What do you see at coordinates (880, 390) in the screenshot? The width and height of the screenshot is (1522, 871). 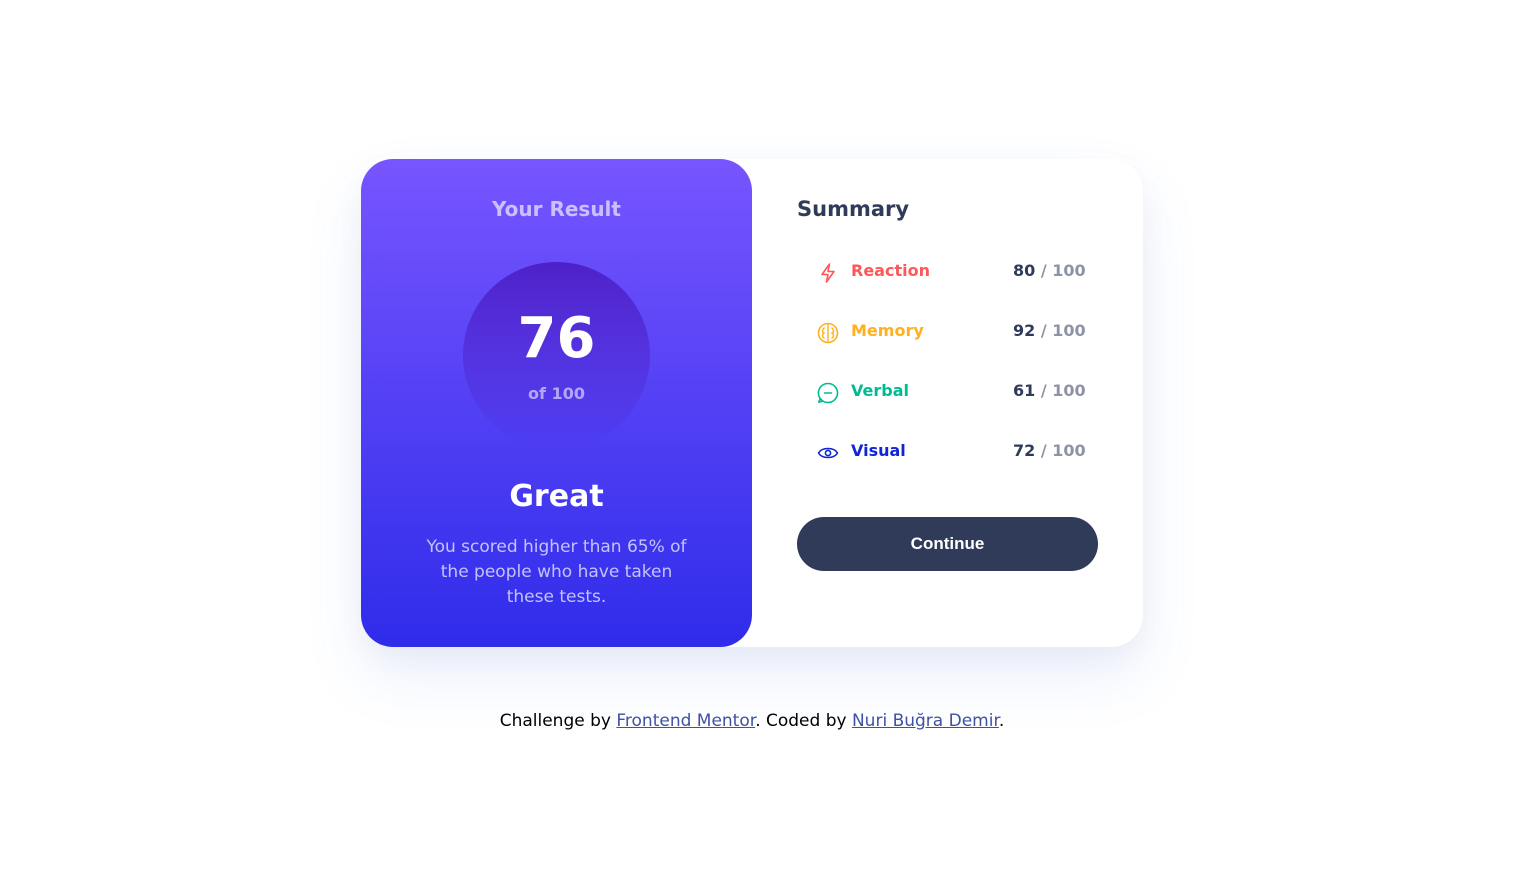 I see `summary-label: Verbal` at bounding box center [880, 390].